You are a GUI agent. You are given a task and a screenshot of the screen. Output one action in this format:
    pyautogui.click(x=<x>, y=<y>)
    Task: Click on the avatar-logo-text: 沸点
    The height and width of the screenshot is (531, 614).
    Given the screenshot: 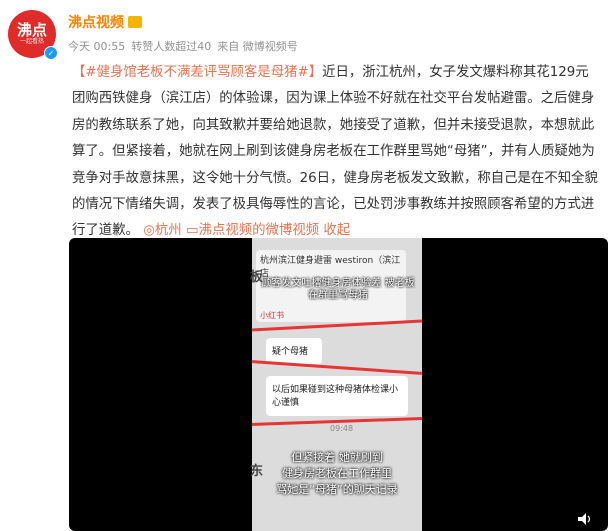 What is the action you would take?
    pyautogui.click(x=31, y=30)
    